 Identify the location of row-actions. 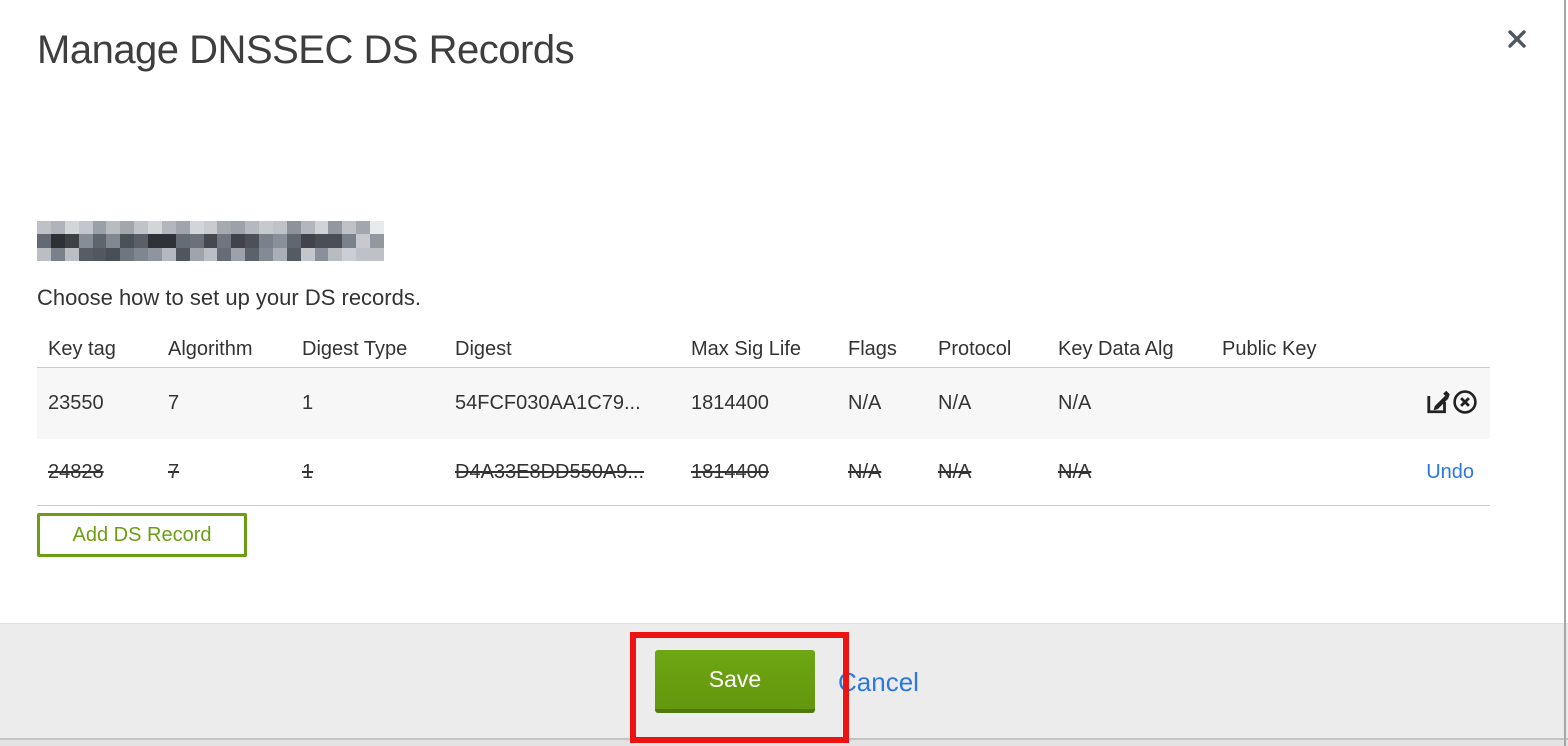
(1411, 403).